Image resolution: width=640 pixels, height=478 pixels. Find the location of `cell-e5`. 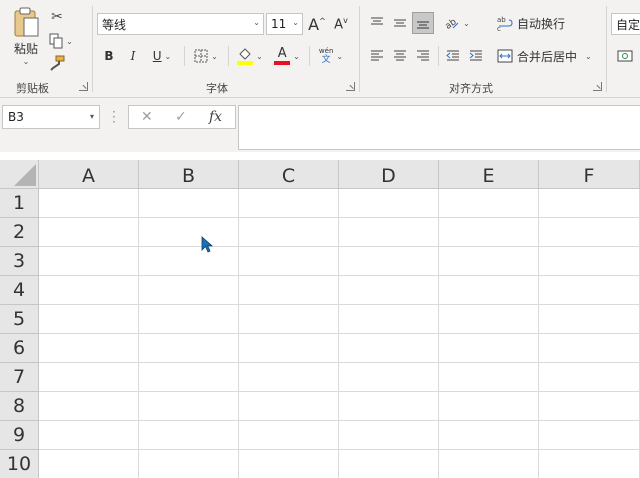

cell-e5 is located at coordinates (489, 319).